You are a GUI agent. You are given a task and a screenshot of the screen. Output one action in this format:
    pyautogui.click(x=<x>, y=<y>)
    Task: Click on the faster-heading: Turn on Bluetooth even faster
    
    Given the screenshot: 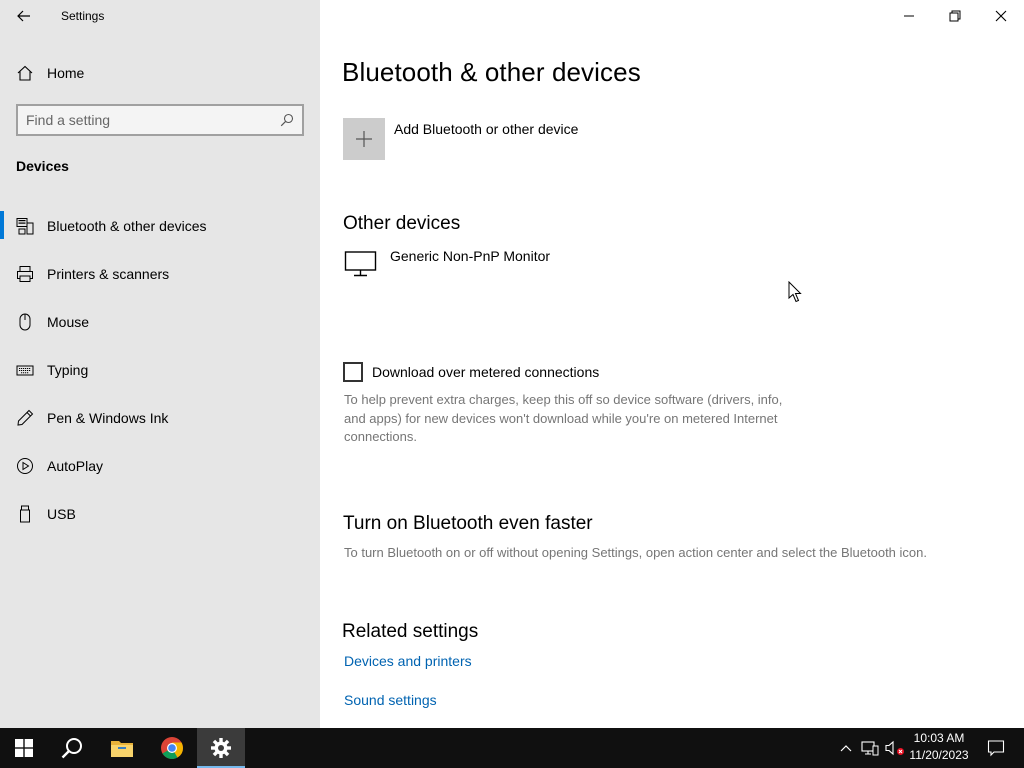 What is the action you would take?
    pyautogui.click(x=468, y=523)
    